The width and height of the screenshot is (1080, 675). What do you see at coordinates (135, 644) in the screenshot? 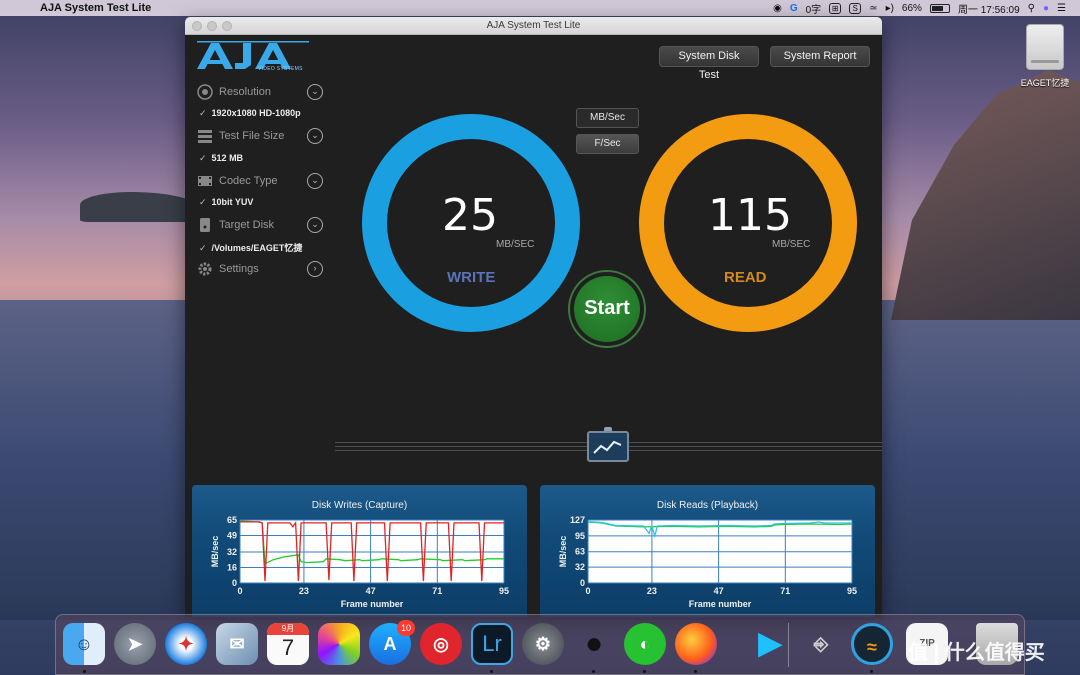
I see `launchpad-icon: ➤` at bounding box center [135, 644].